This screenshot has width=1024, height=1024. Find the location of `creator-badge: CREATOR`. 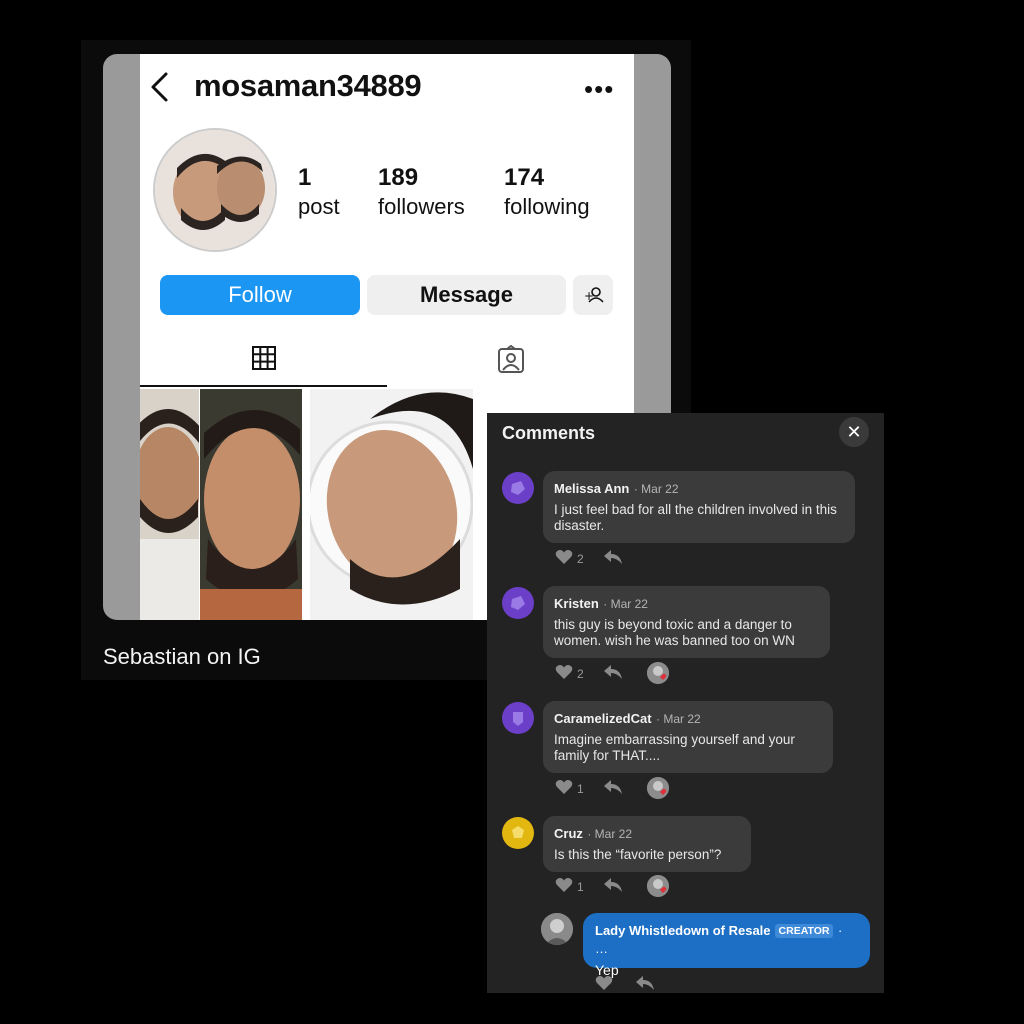

creator-badge: CREATOR is located at coordinates (804, 931).